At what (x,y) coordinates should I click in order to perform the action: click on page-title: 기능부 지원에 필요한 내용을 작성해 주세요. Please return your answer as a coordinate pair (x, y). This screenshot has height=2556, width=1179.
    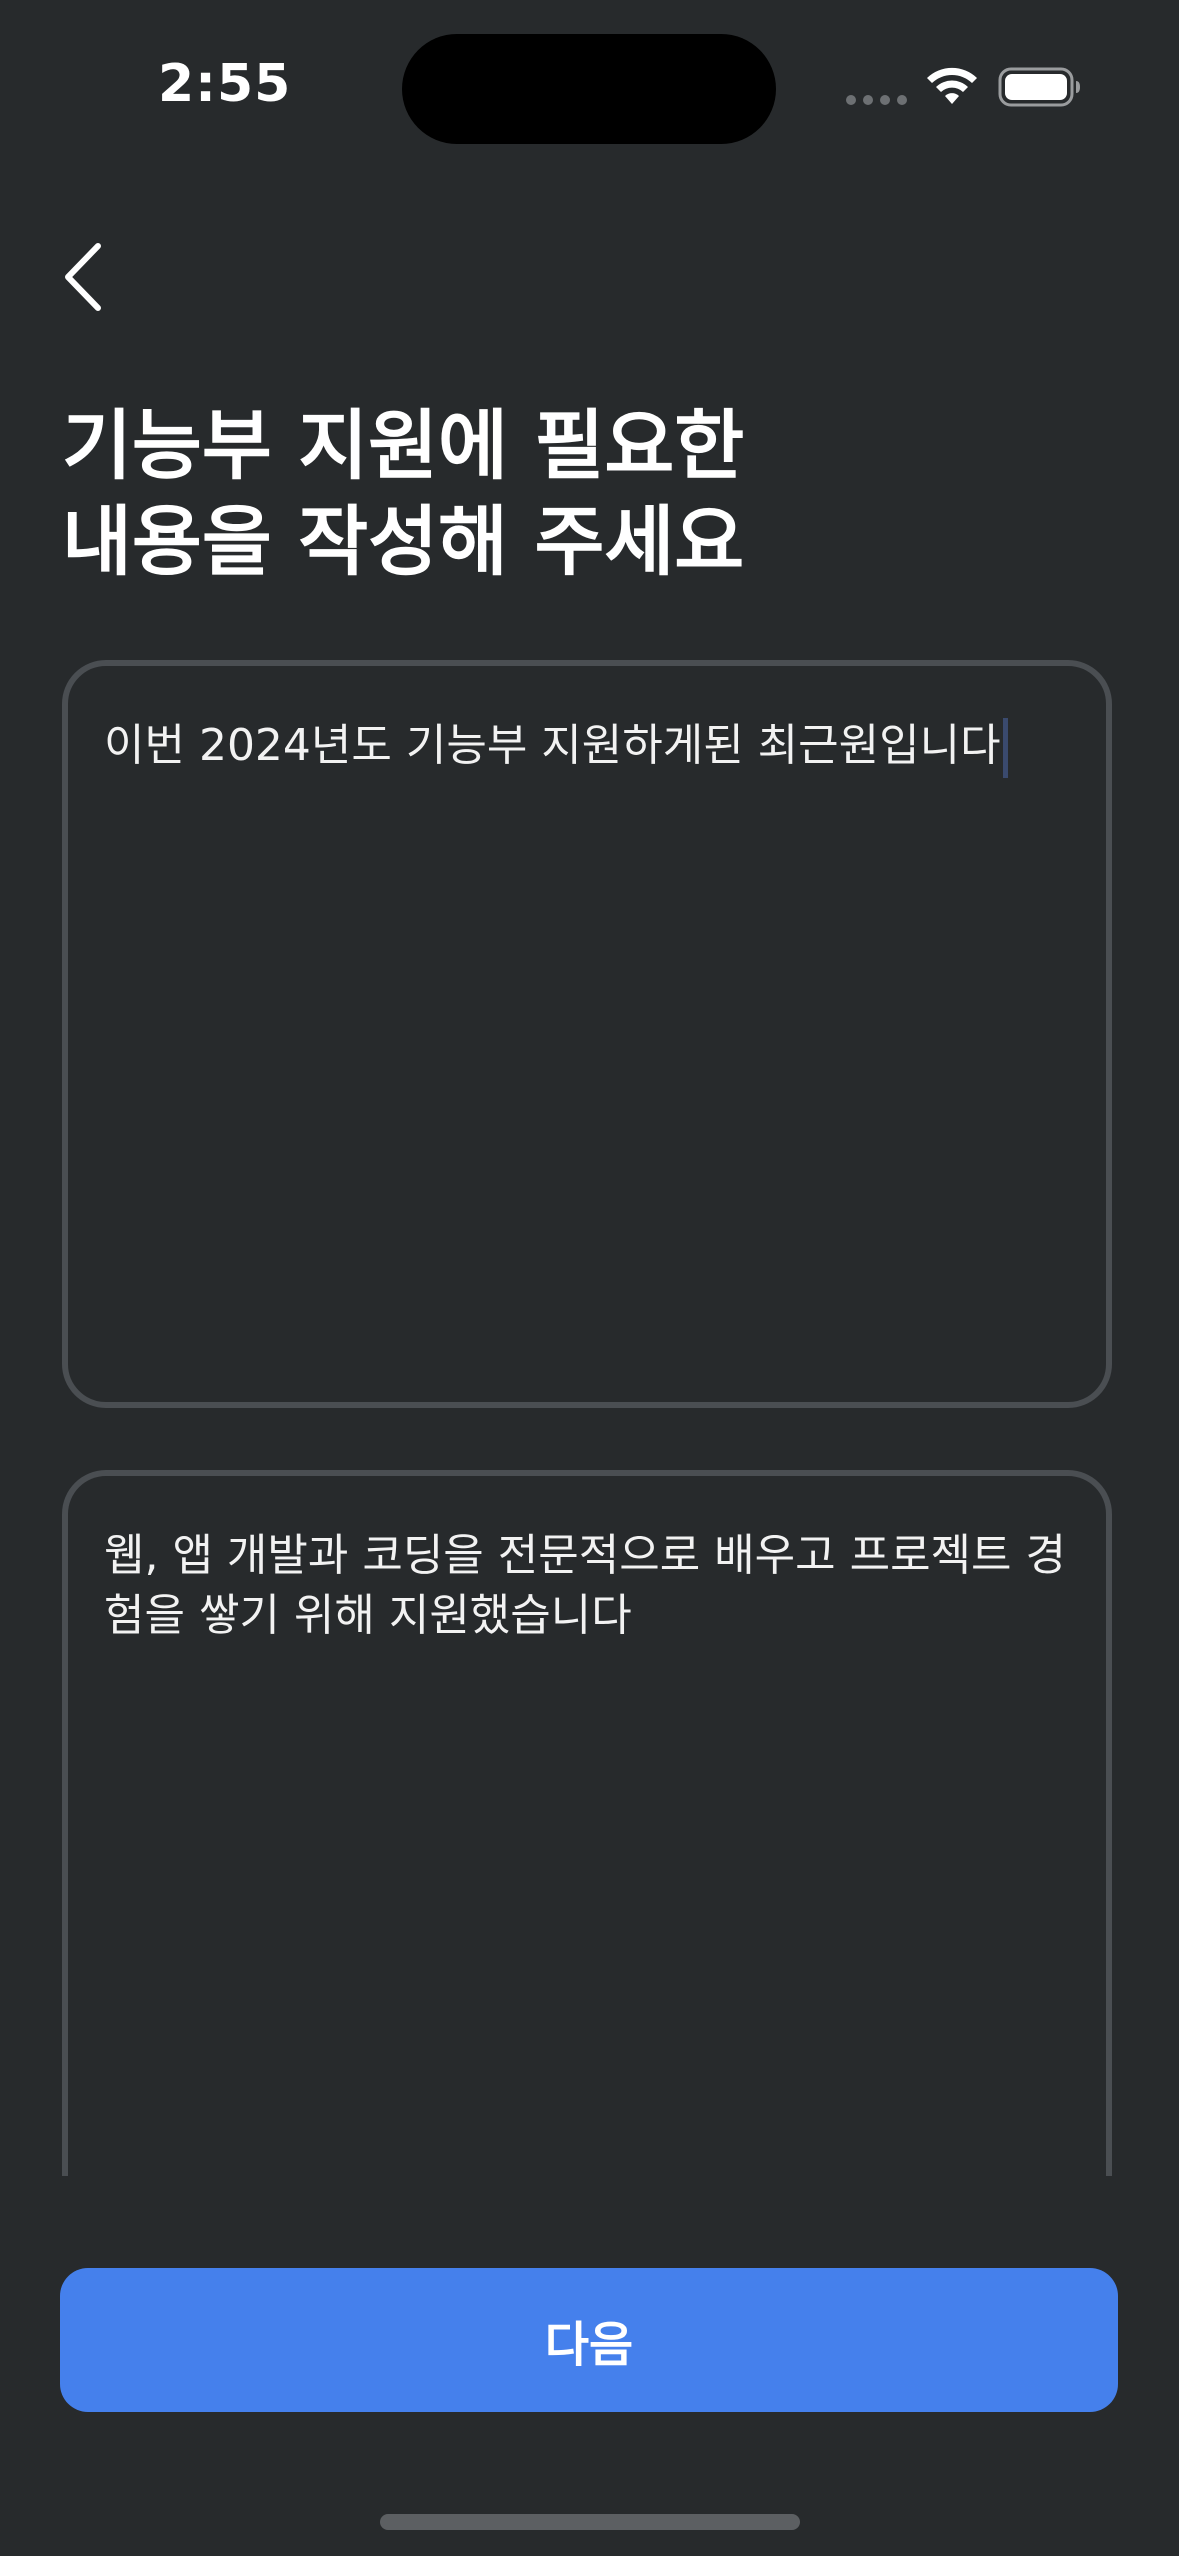
    Looking at the image, I should click on (562, 494).